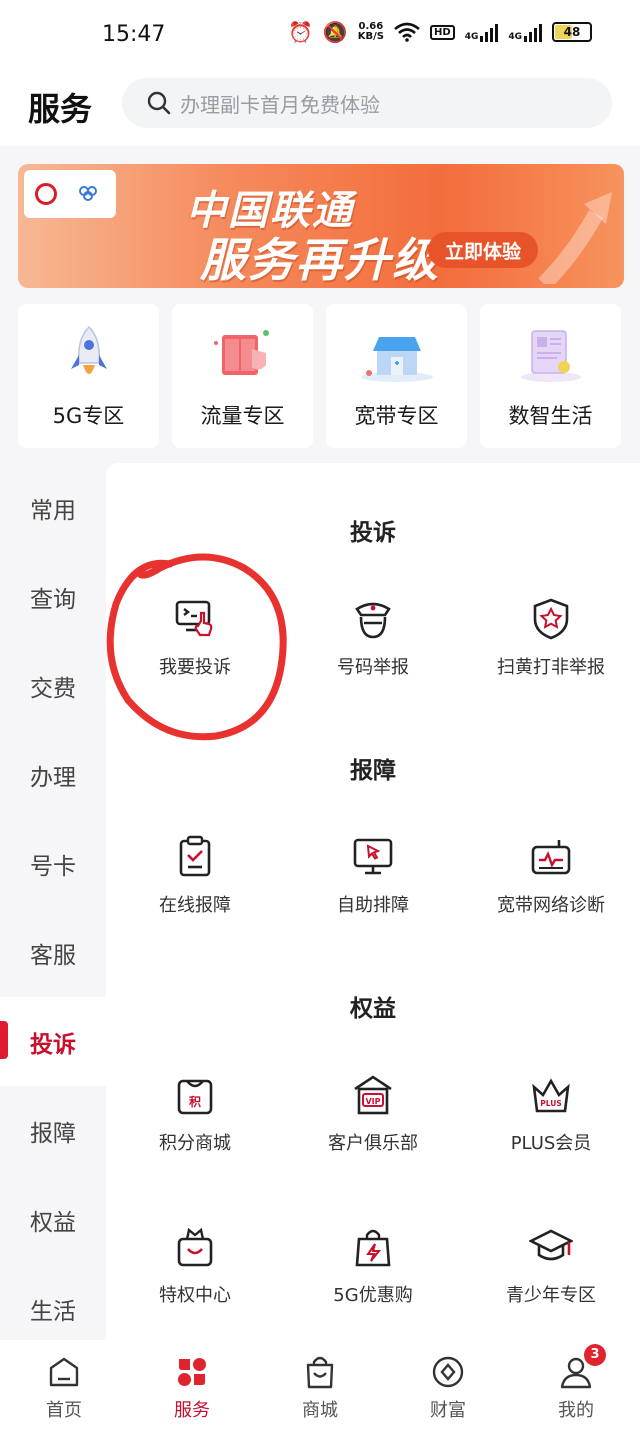 The width and height of the screenshot is (640, 1429). What do you see at coordinates (373, 533) in the screenshot?
I see `section-title-complaint: 投诉` at bounding box center [373, 533].